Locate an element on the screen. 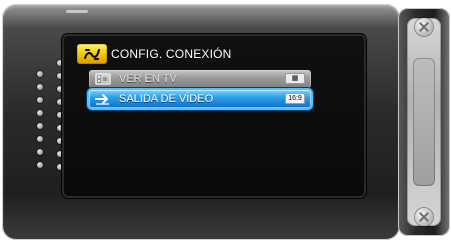 The width and height of the screenshot is (451, 245). hinge-panel is located at coordinates (424, 122).